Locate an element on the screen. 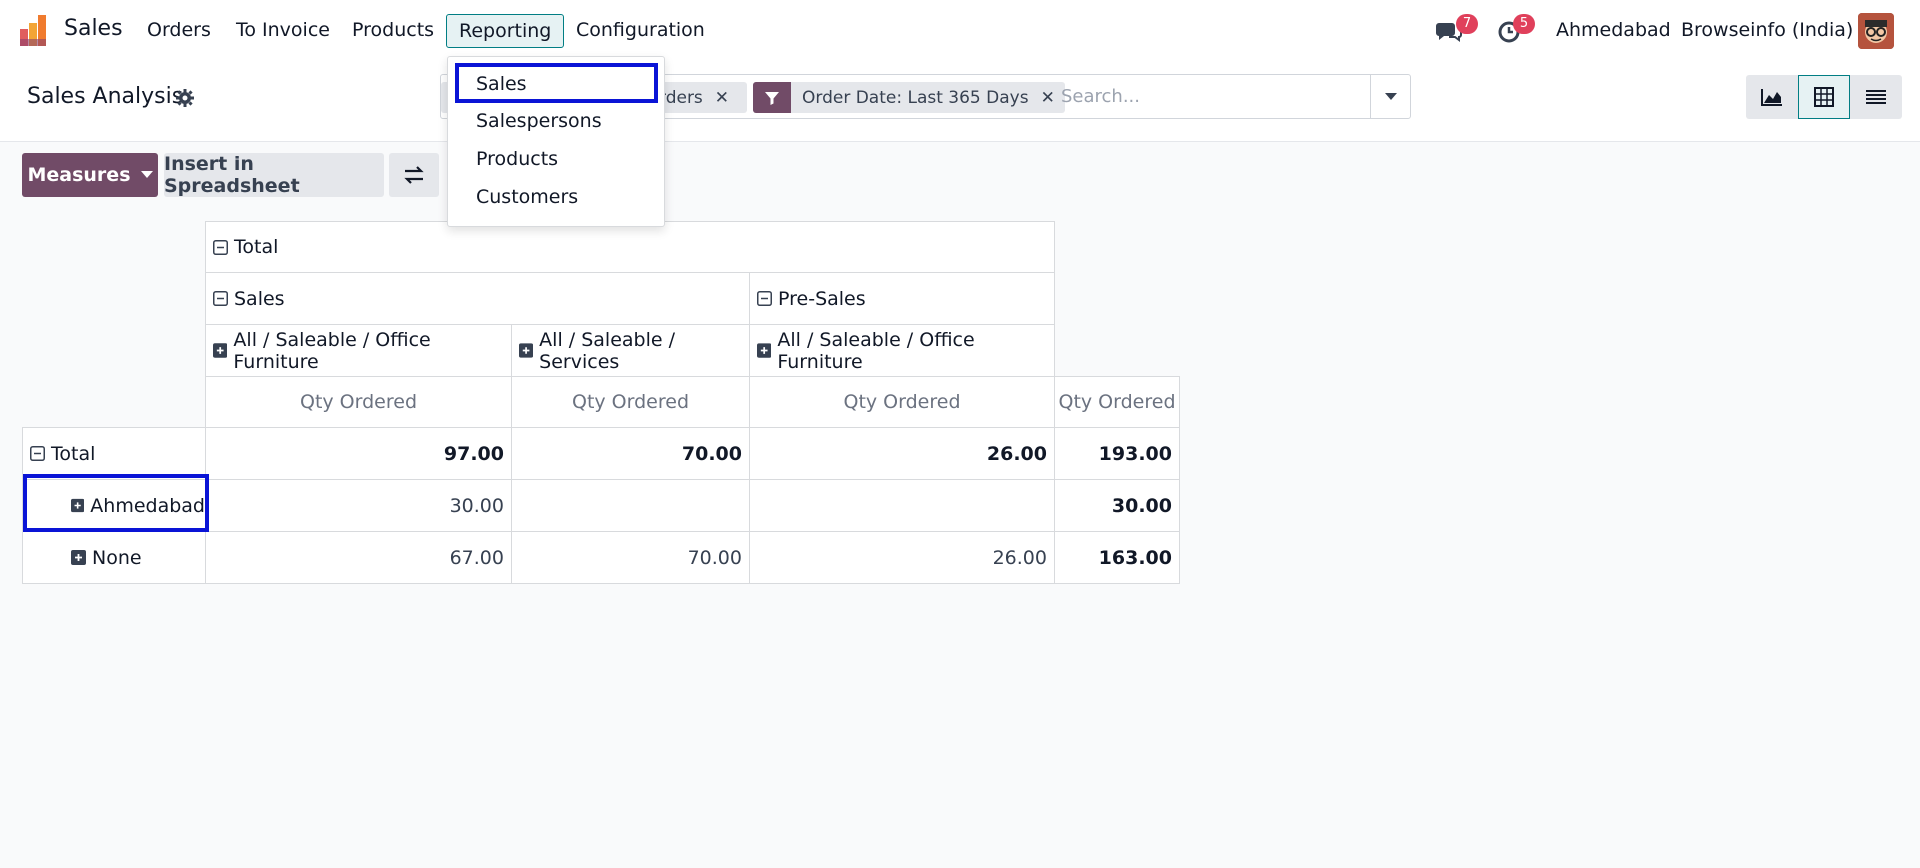 The width and height of the screenshot is (1920, 868). flip-axis-button is located at coordinates (414, 175).